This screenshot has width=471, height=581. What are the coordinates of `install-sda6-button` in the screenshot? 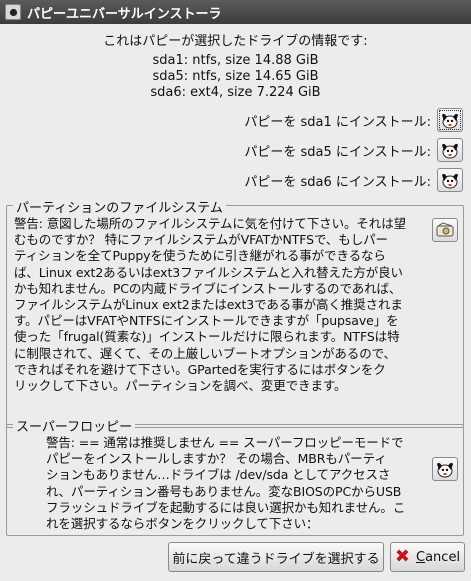 It's located at (450, 180).